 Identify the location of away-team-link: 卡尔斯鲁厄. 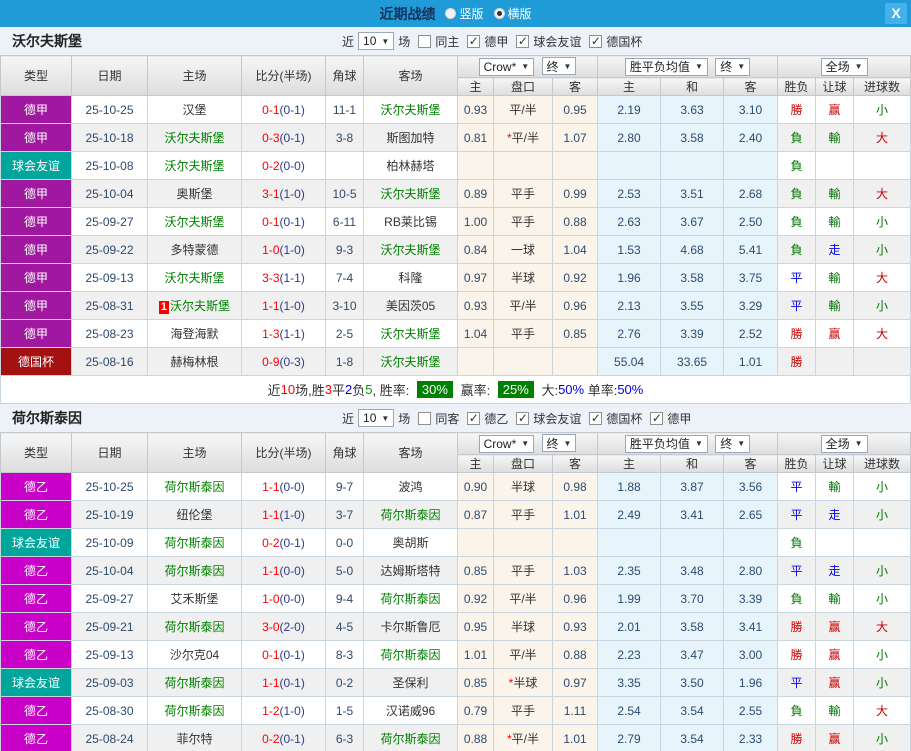
(410, 627).